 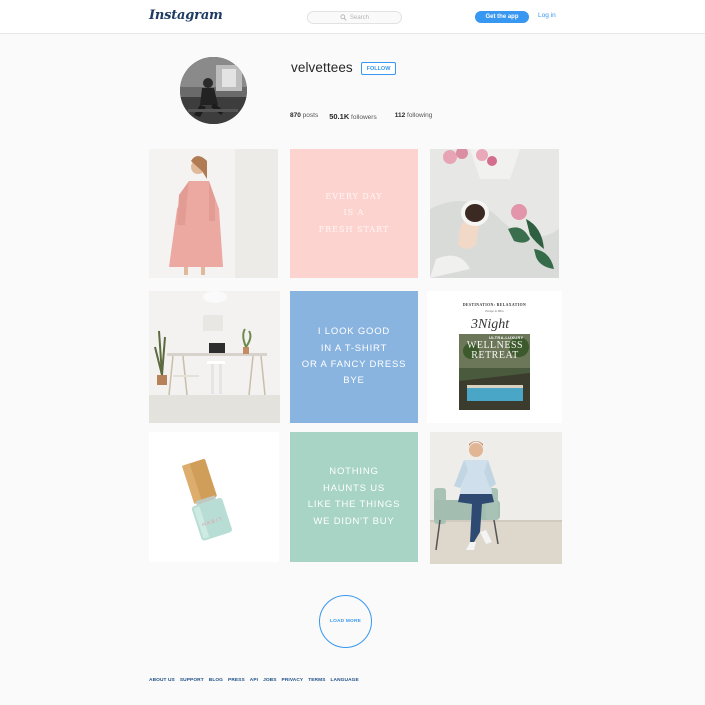 I want to click on get-the-app-button: Get the app, so click(x=502, y=17).